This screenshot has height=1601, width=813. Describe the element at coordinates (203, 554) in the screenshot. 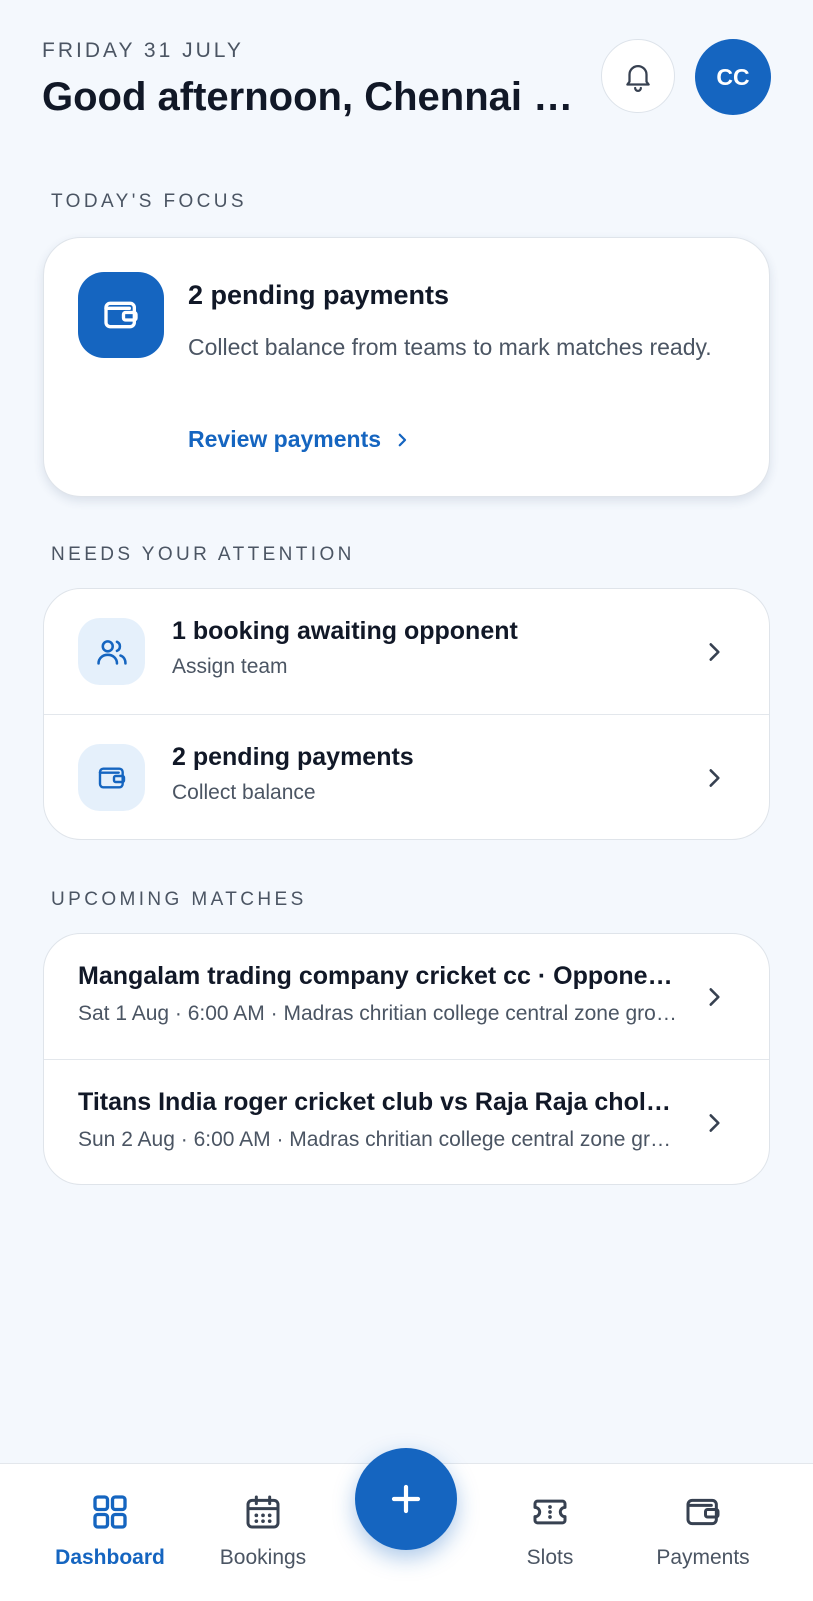

I see `section-label-needs-attention: NEEDS YOUR ATTENTION` at that location.